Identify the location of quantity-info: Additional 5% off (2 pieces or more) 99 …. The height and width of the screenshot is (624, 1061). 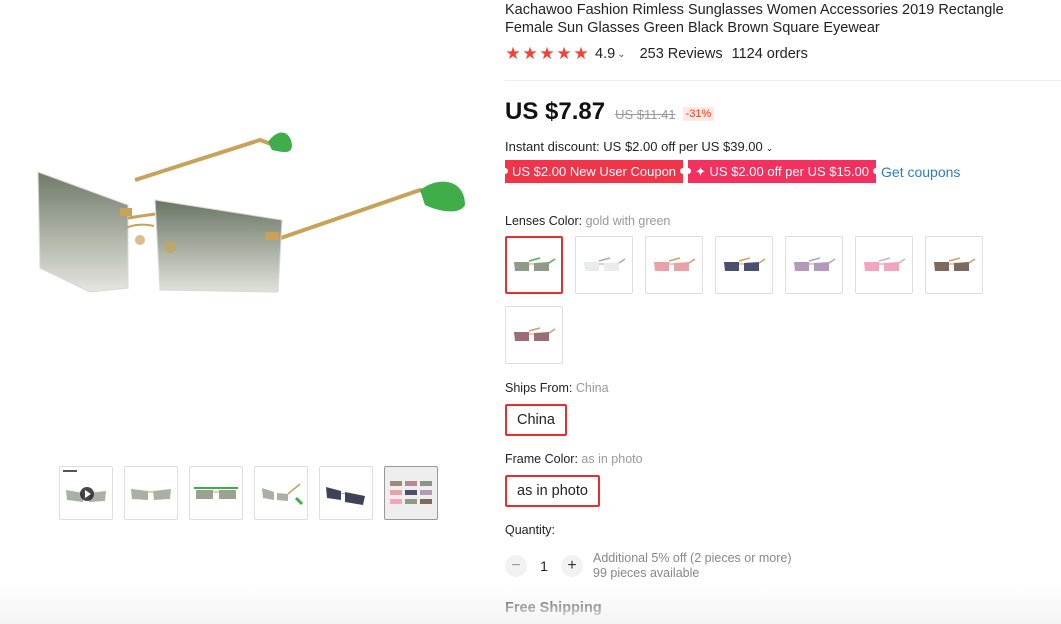
(692, 566).